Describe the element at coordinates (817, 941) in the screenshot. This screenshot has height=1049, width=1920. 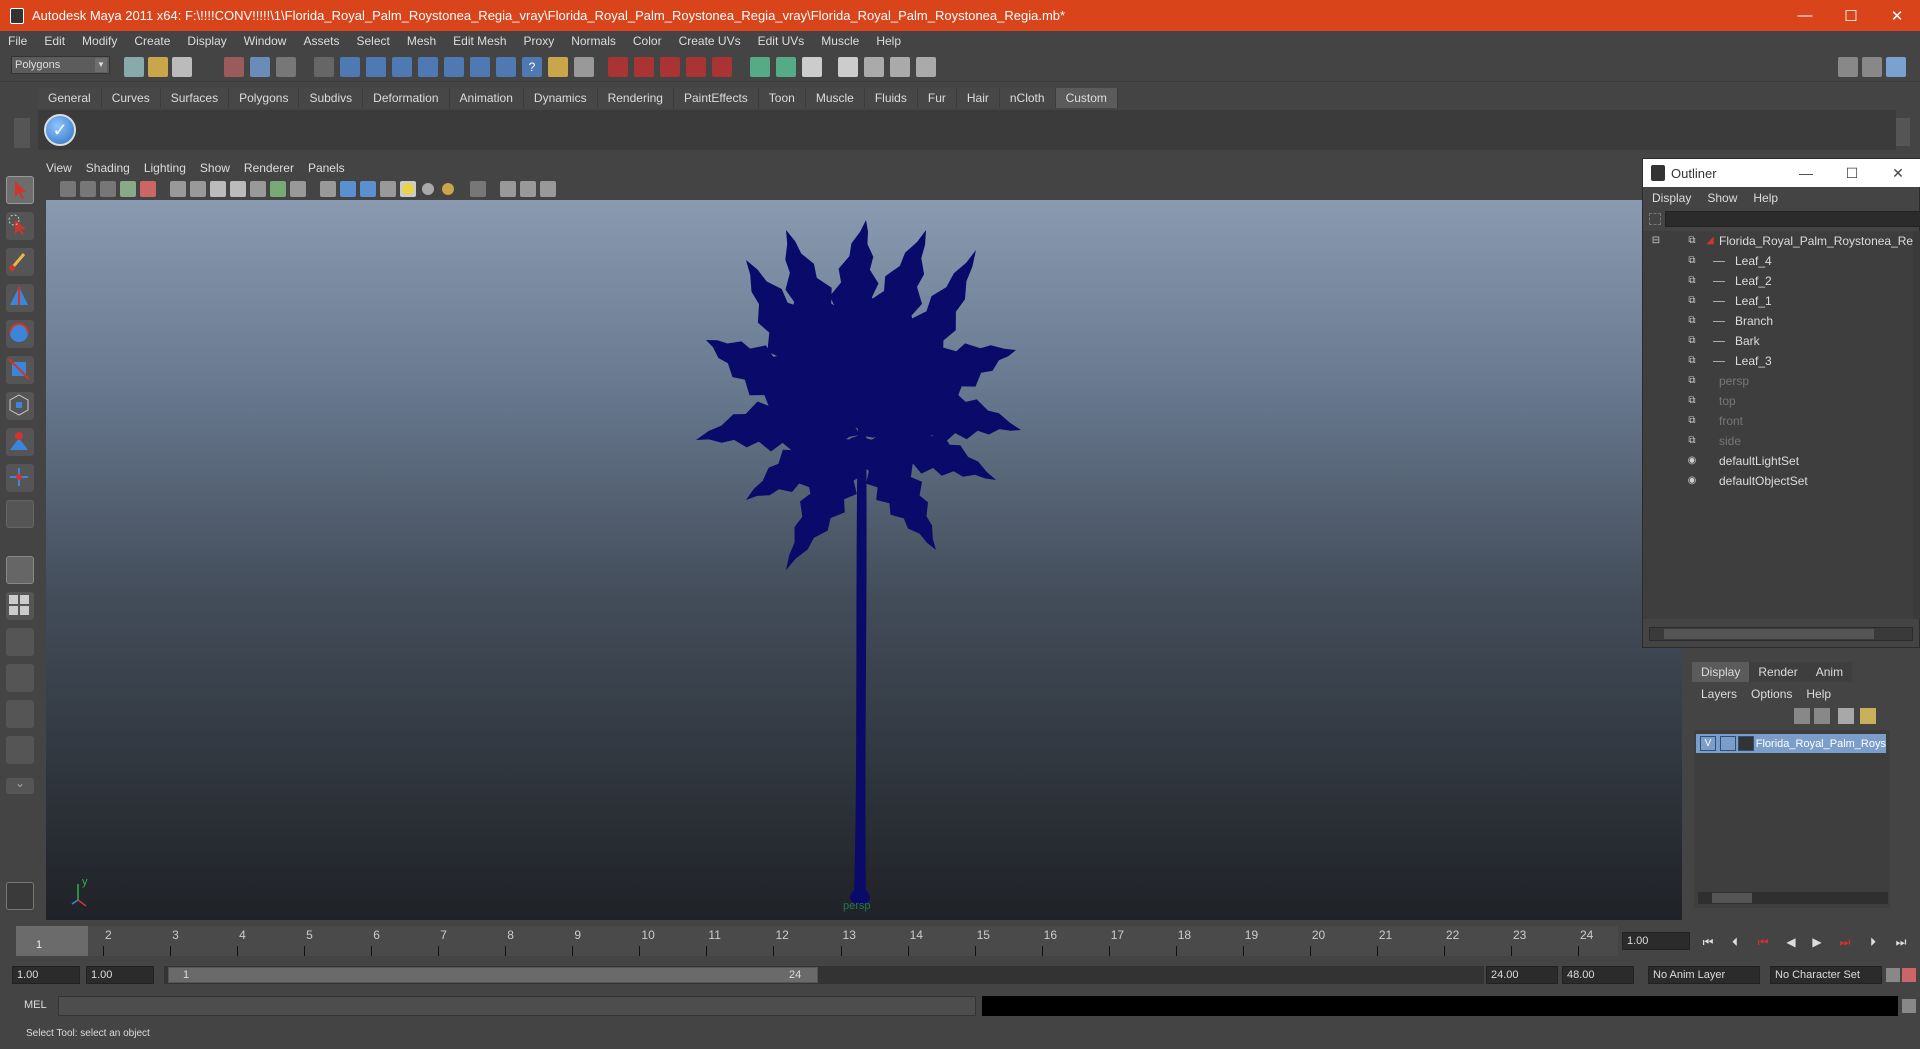
I see `time-slider-track: 123456789101112131415161718192021222324` at that location.